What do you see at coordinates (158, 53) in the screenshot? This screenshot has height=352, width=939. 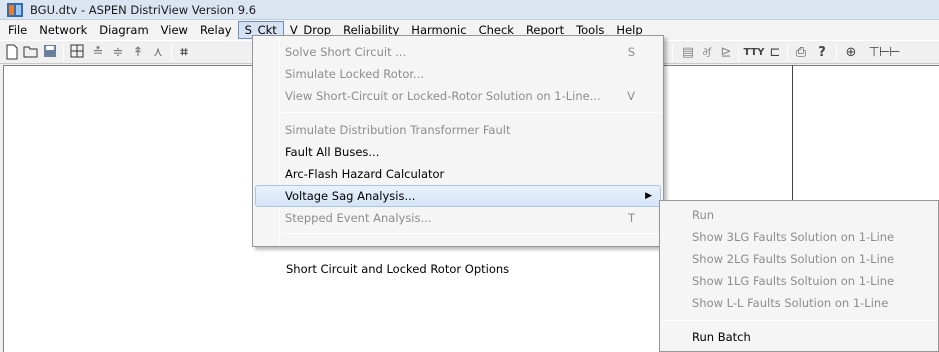 I see `load-tool-icon: ⋏` at bounding box center [158, 53].